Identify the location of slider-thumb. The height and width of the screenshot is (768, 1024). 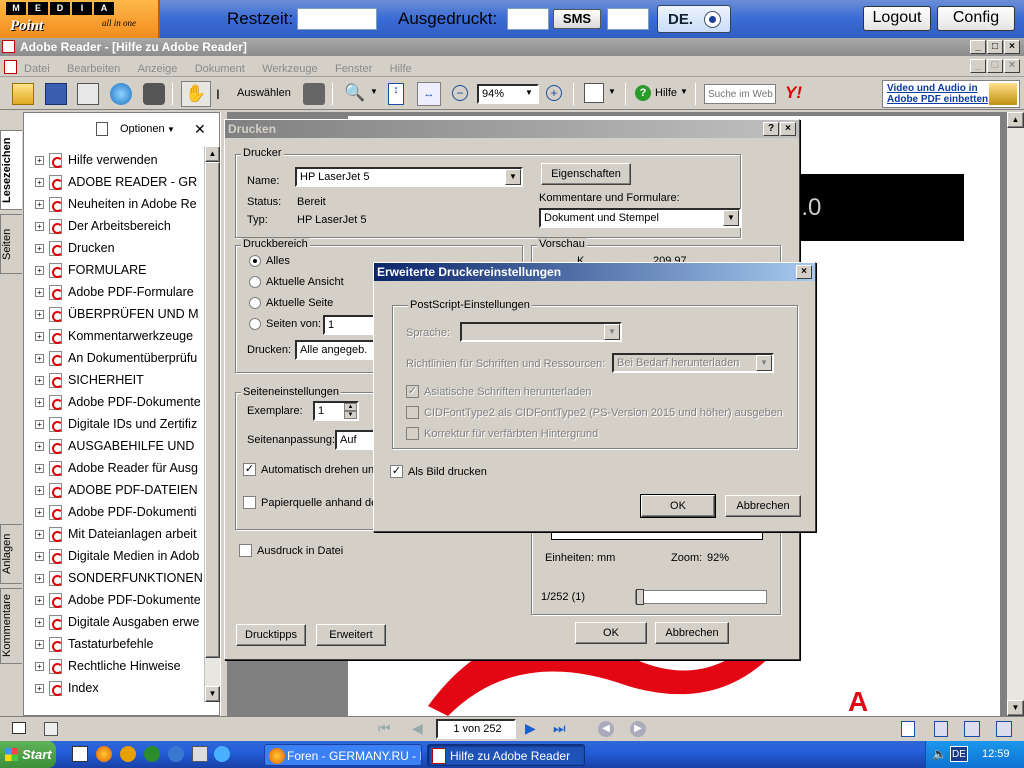
(640, 597).